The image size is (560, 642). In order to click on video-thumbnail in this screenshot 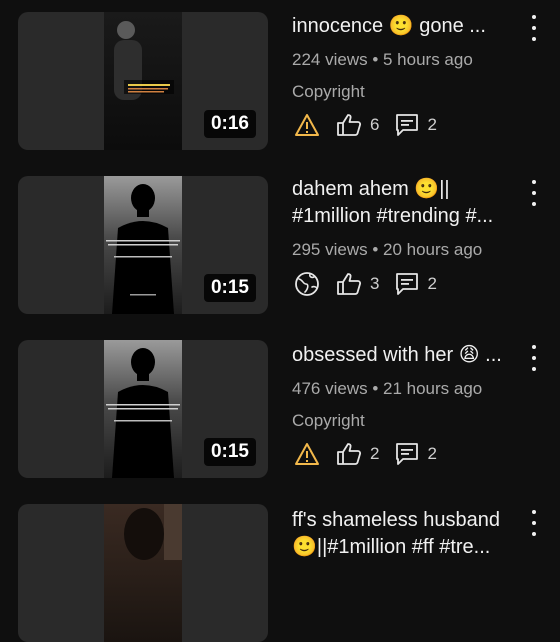, I will do `click(143, 573)`.